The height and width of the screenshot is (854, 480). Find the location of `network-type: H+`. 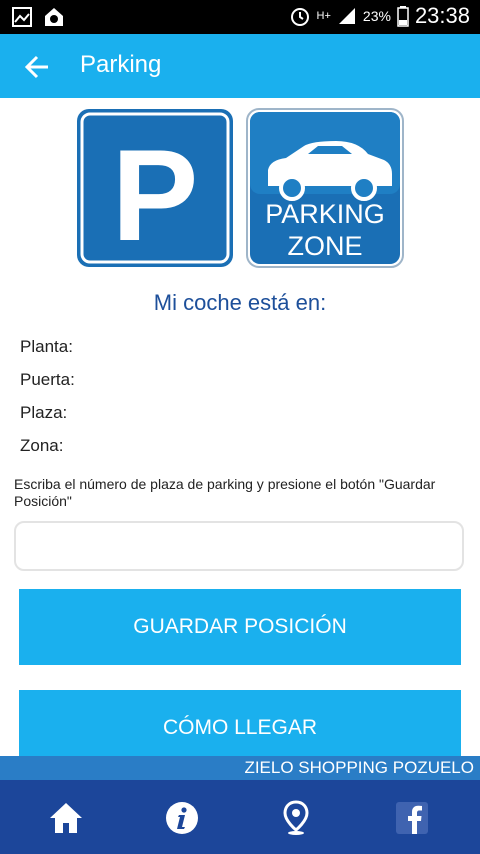

network-type: H+ is located at coordinates (323, 16).